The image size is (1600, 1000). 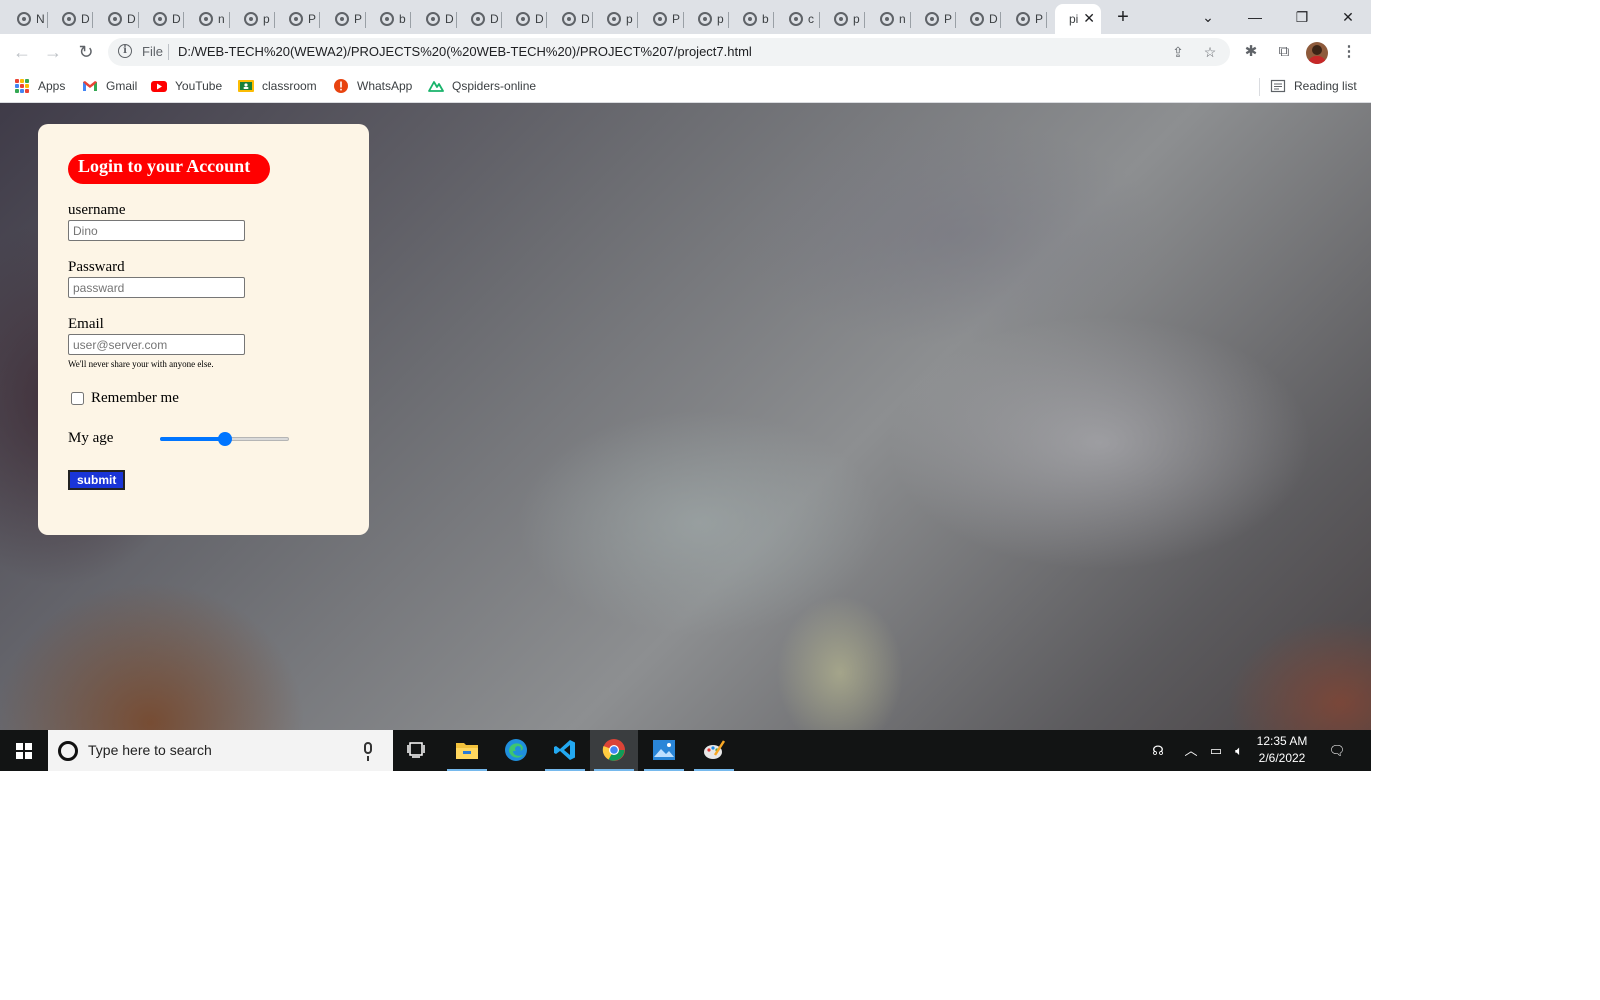 What do you see at coordinates (1123, 17) in the screenshot?
I see `new-tab-button: +` at bounding box center [1123, 17].